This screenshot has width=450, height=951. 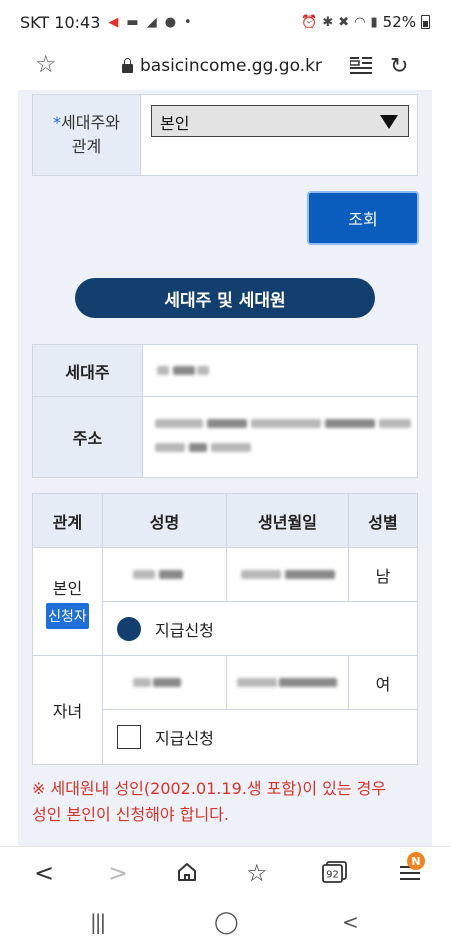 I want to click on message-icon: ▬, so click(x=132, y=22).